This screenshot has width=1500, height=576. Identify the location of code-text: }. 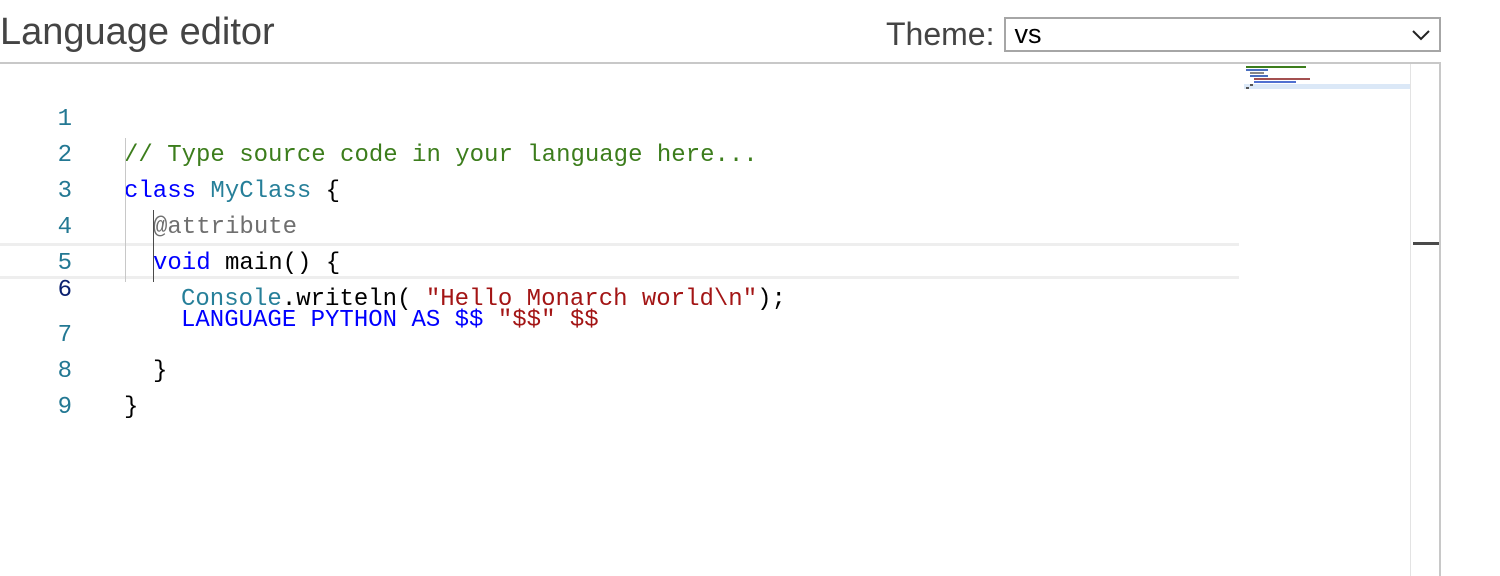
(131, 408).